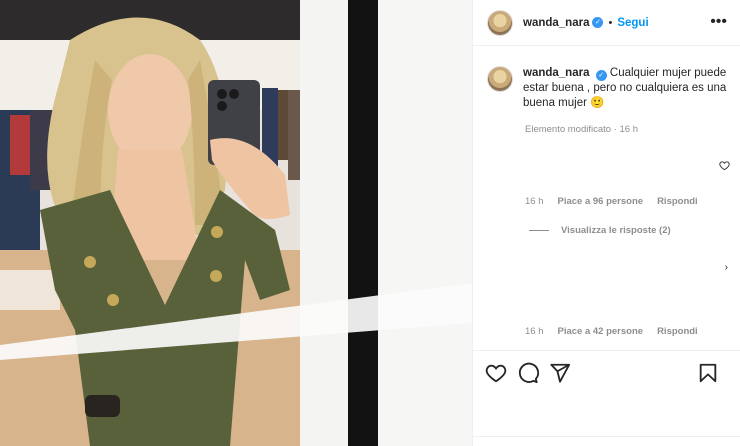 The height and width of the screenshot is (446, 740). What do you see at coordinates (539, 230) in the screenshot?
I see `replies-divider` at bounding box center [539, 230].